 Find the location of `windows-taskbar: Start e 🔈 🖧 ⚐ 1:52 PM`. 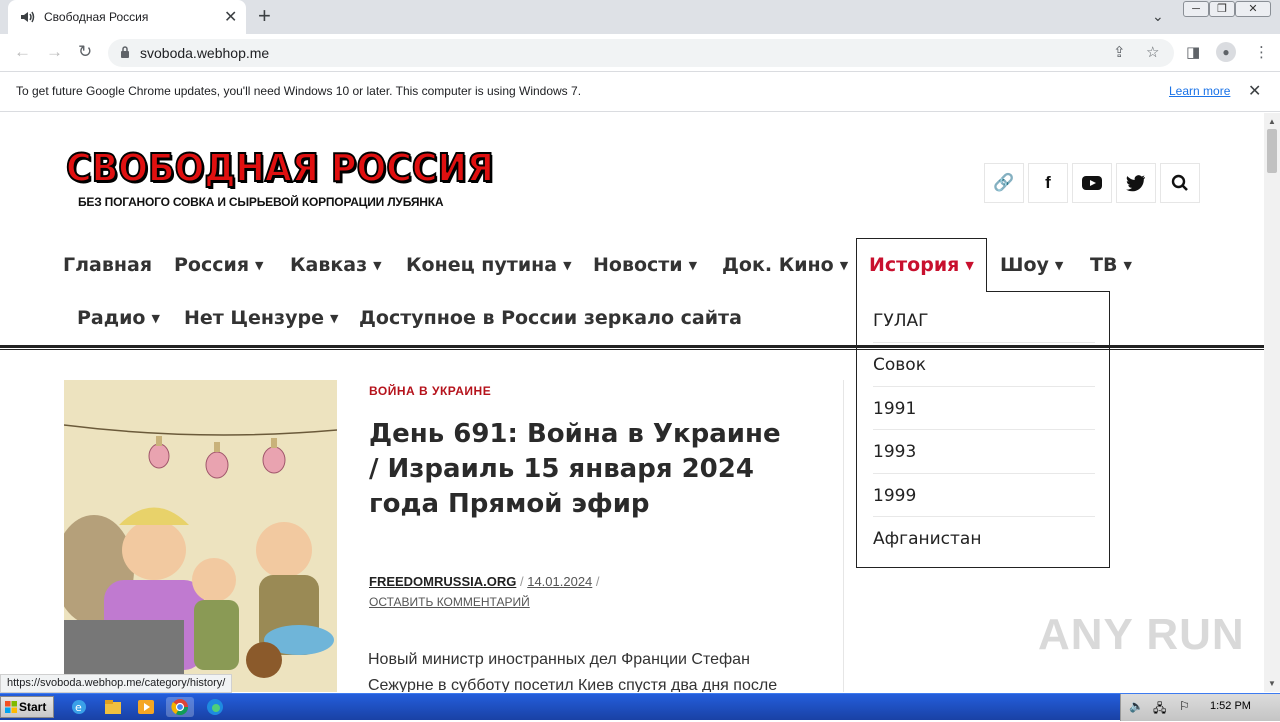

windows-taskbar: Start e 🔈 🖧 ⚐ 1:52 PM is located at coordinates (640, 707).